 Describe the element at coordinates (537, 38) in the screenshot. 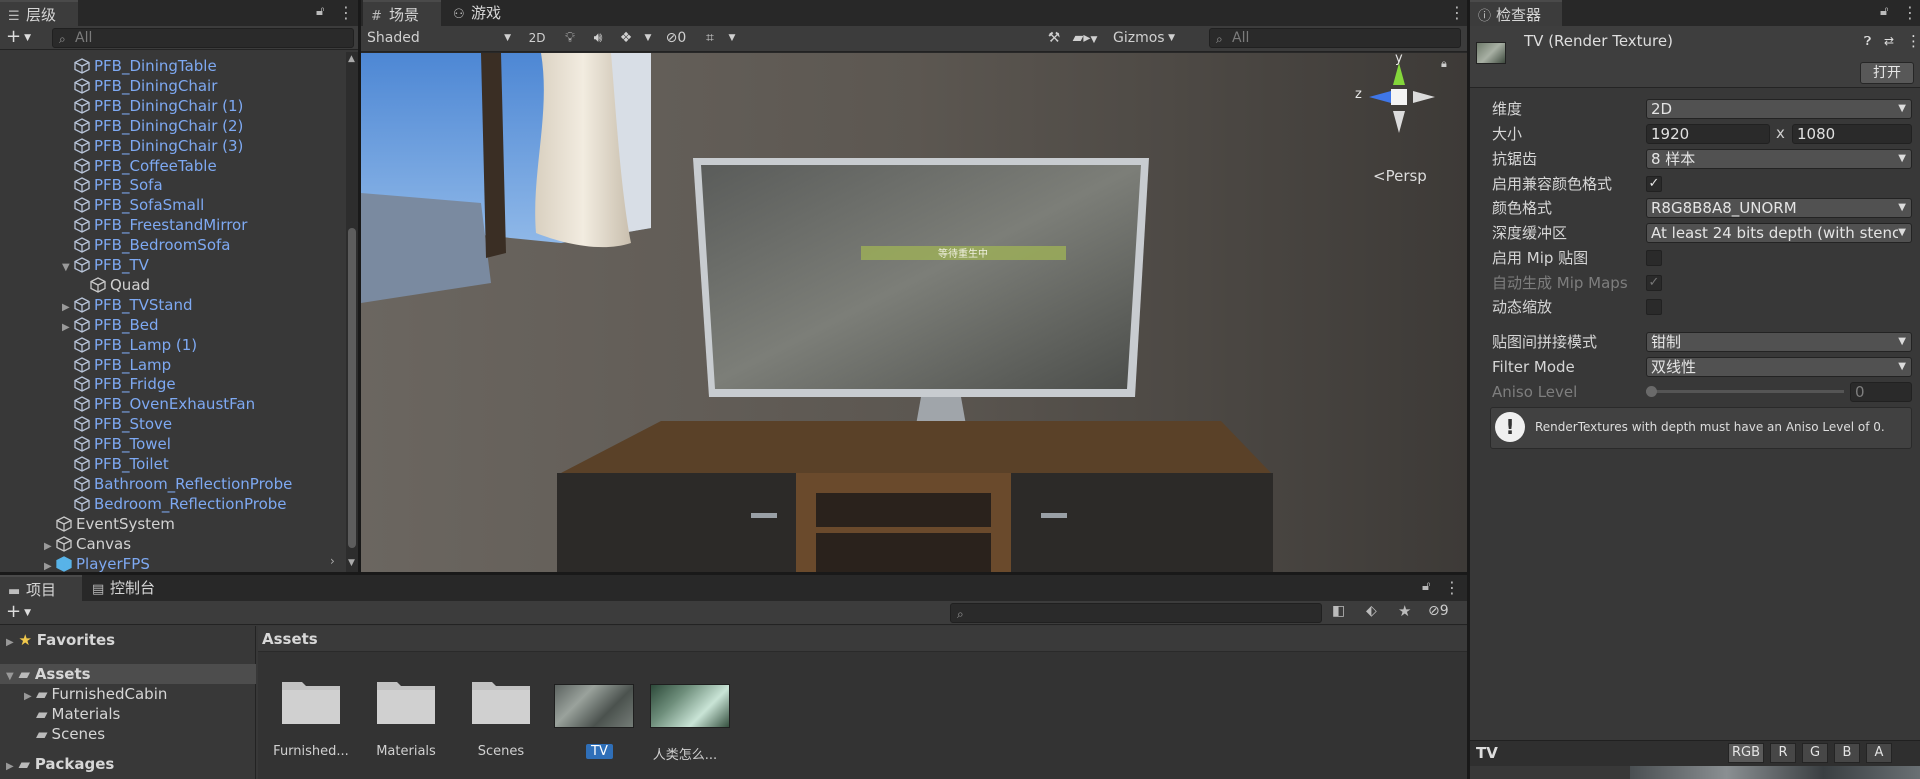

I see `2d-toggle-button: 2D` at that location.